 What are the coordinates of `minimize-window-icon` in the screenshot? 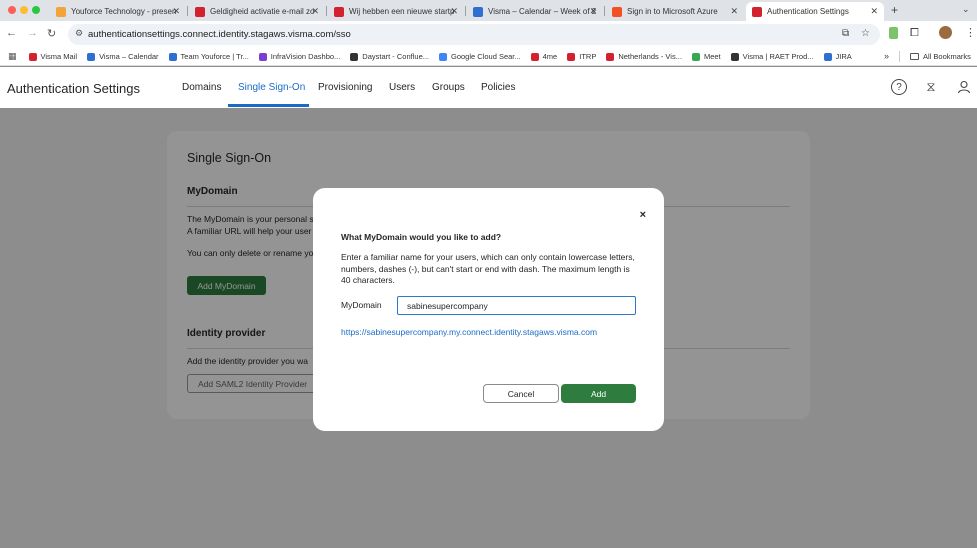 It's located at (24, 10).